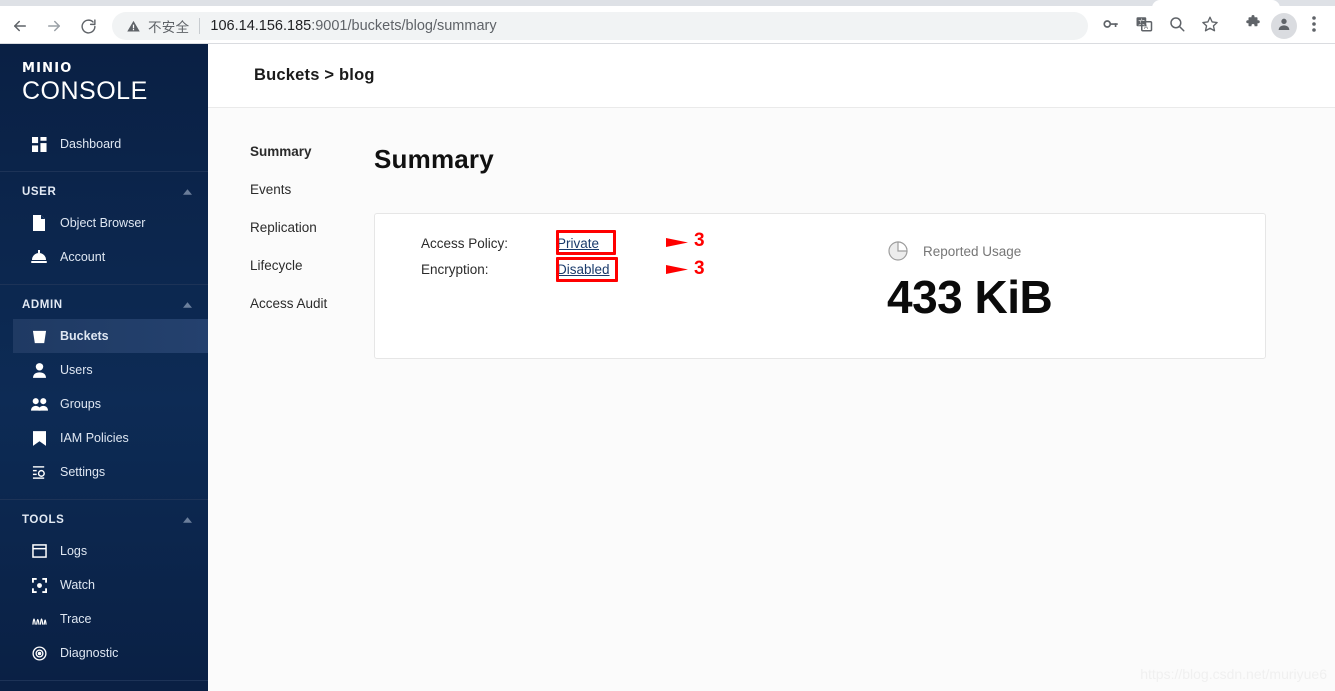  I want to click on annotation-number-encryption: 3, so click(699, 268).